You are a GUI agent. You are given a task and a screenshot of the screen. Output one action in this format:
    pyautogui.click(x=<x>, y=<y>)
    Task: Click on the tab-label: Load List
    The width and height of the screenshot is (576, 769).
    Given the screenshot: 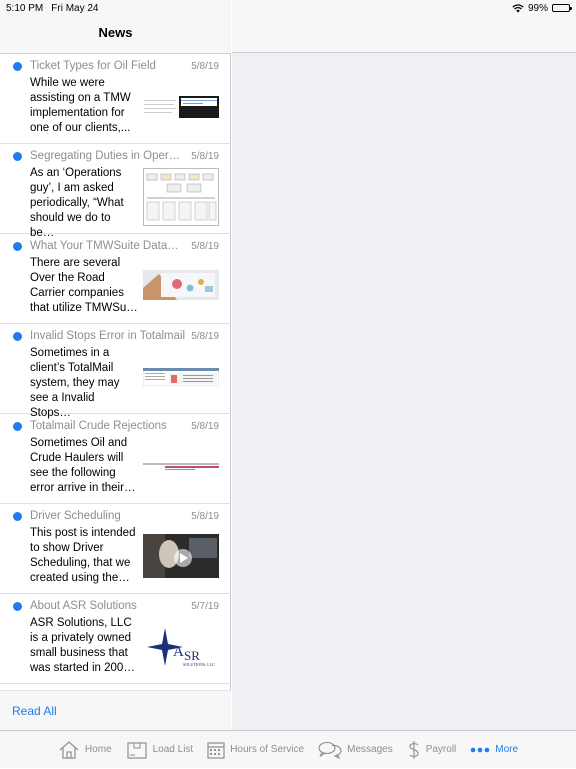 What is the action you would take?
    pyautogui.click(x=173, y=749)
    